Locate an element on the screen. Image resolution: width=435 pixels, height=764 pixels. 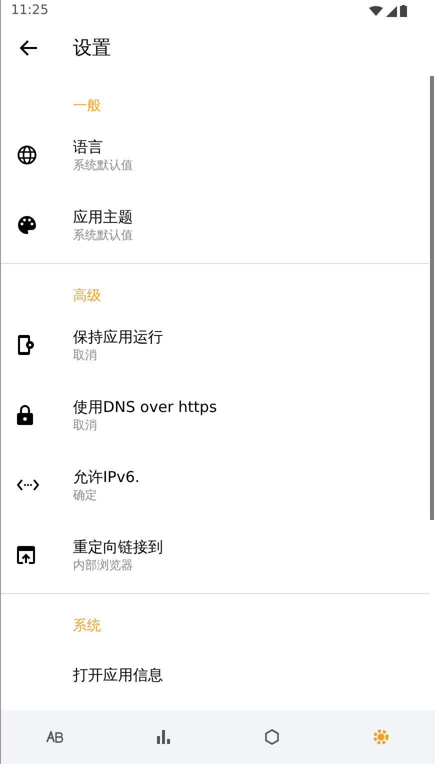
settings-item: 允许IPv6. 确定 is located at coordinates (215, 485).